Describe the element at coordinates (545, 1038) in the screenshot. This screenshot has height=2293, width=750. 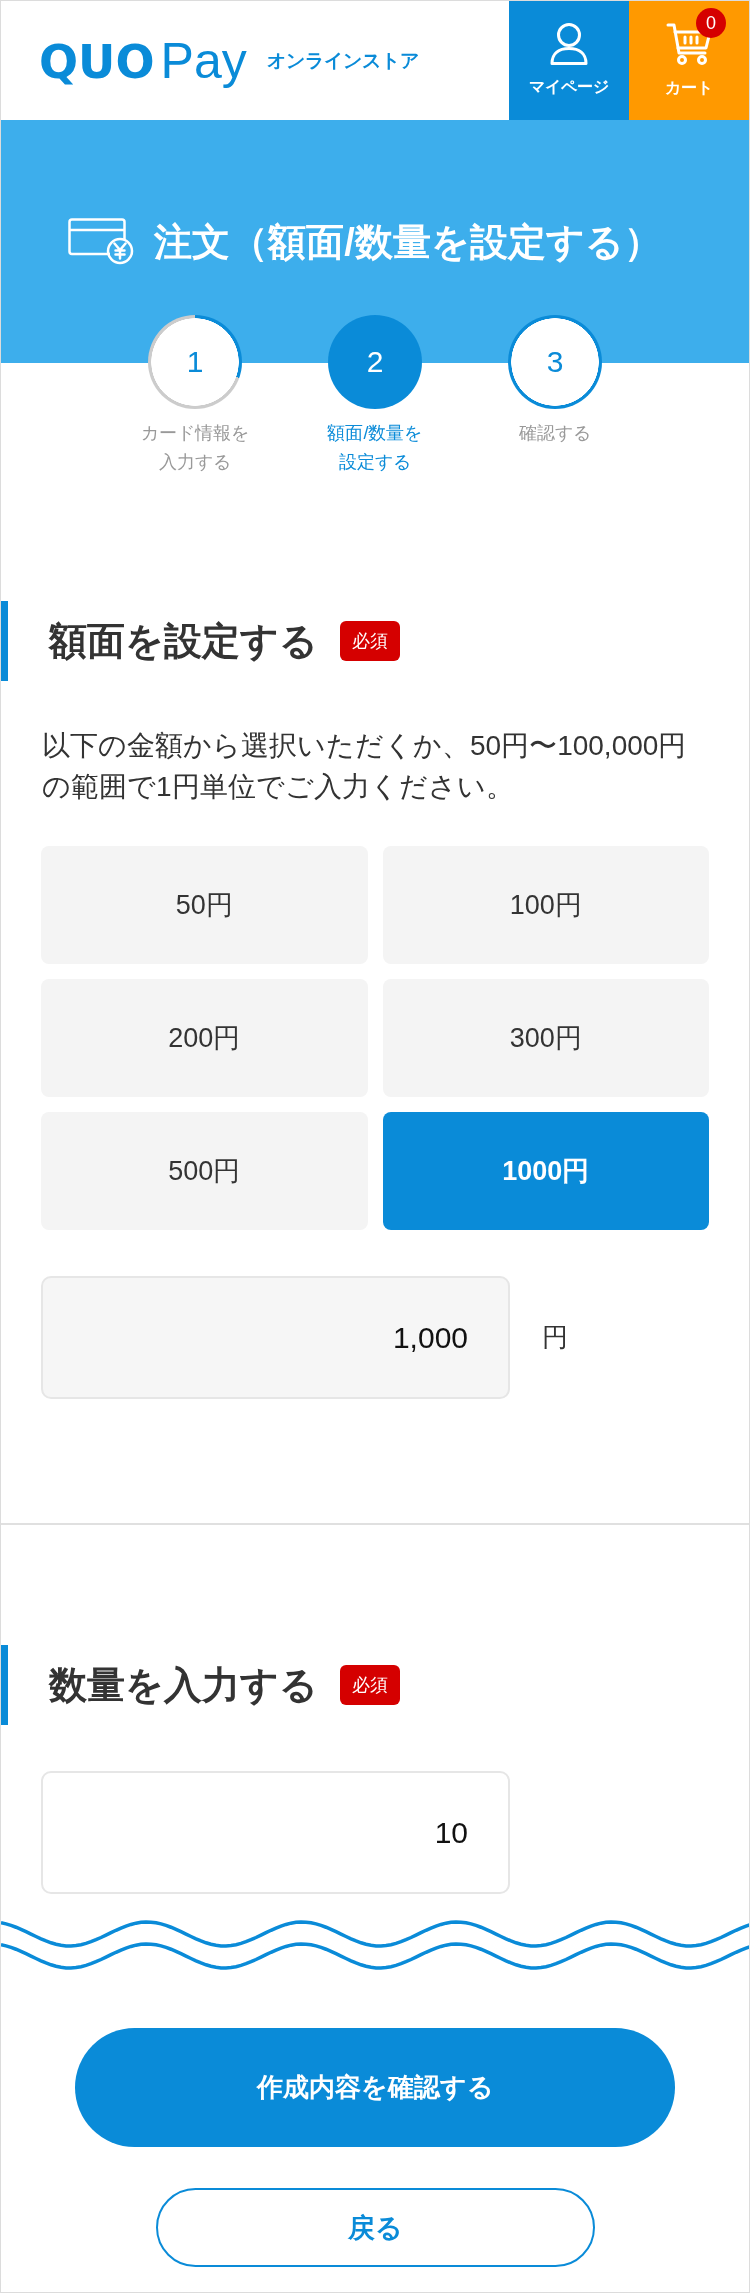
I see `amount-option-button: 300円` at that location.